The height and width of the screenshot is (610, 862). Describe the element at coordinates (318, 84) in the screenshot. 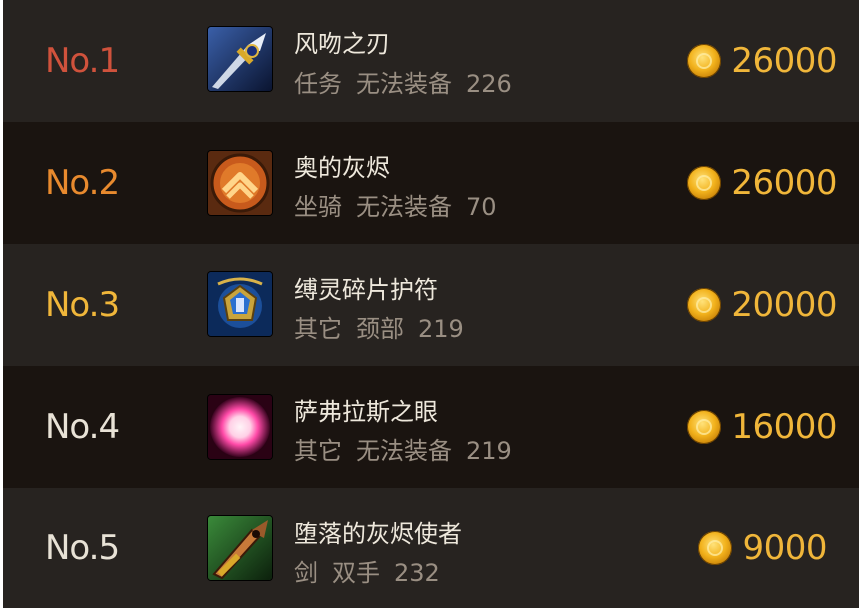

I see `item-category: 任务` at that location.